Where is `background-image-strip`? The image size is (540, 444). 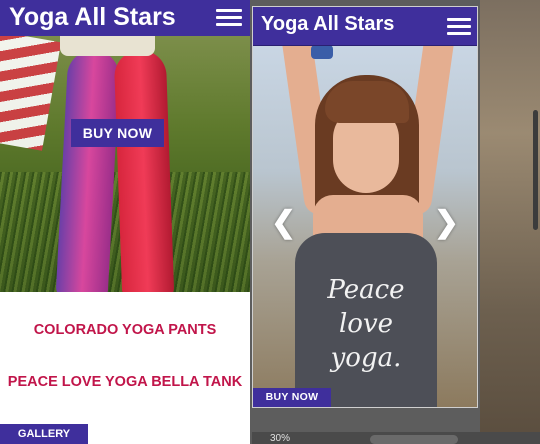
background-image-strip is located at coordinates (510, 222).